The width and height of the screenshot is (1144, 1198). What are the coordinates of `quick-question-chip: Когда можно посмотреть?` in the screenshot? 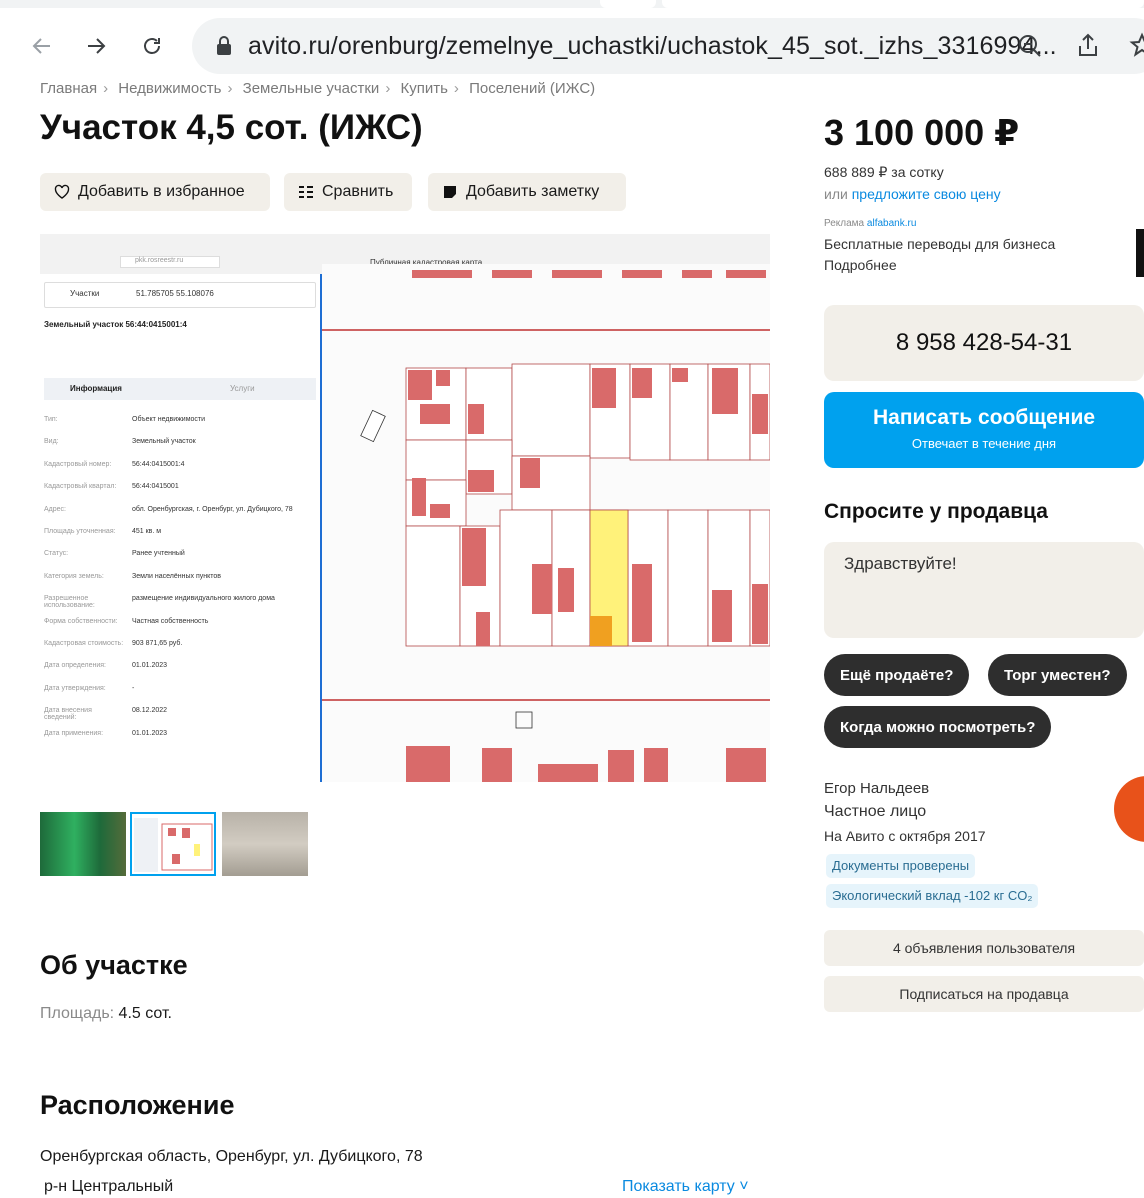 It's located at (938, 727).